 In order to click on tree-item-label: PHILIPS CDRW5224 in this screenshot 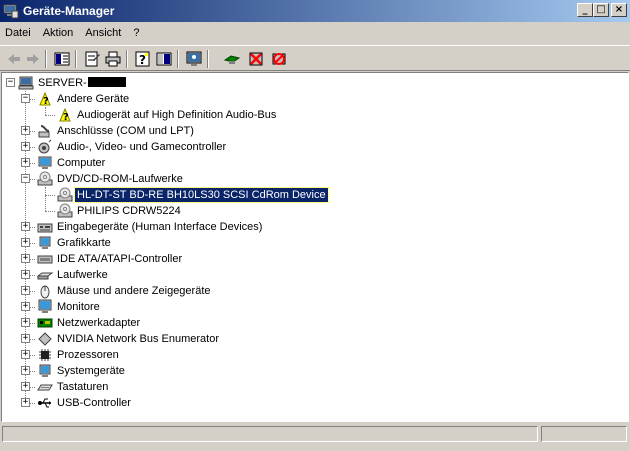, I will do `click(129, 211)`.